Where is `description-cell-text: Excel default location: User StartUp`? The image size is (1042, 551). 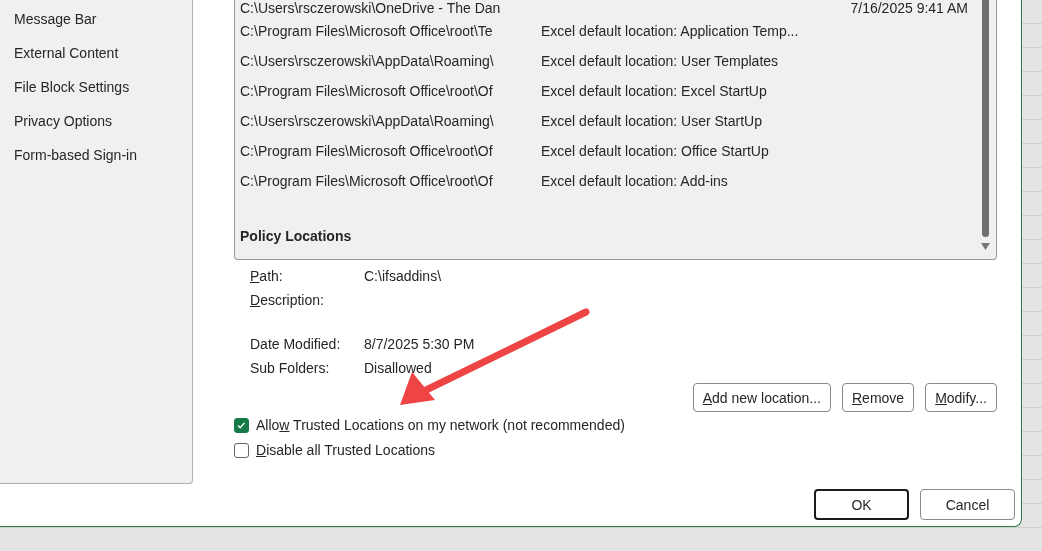 description-cell-text: Excel default location: User StartUp is located at coordinates (652, 121).